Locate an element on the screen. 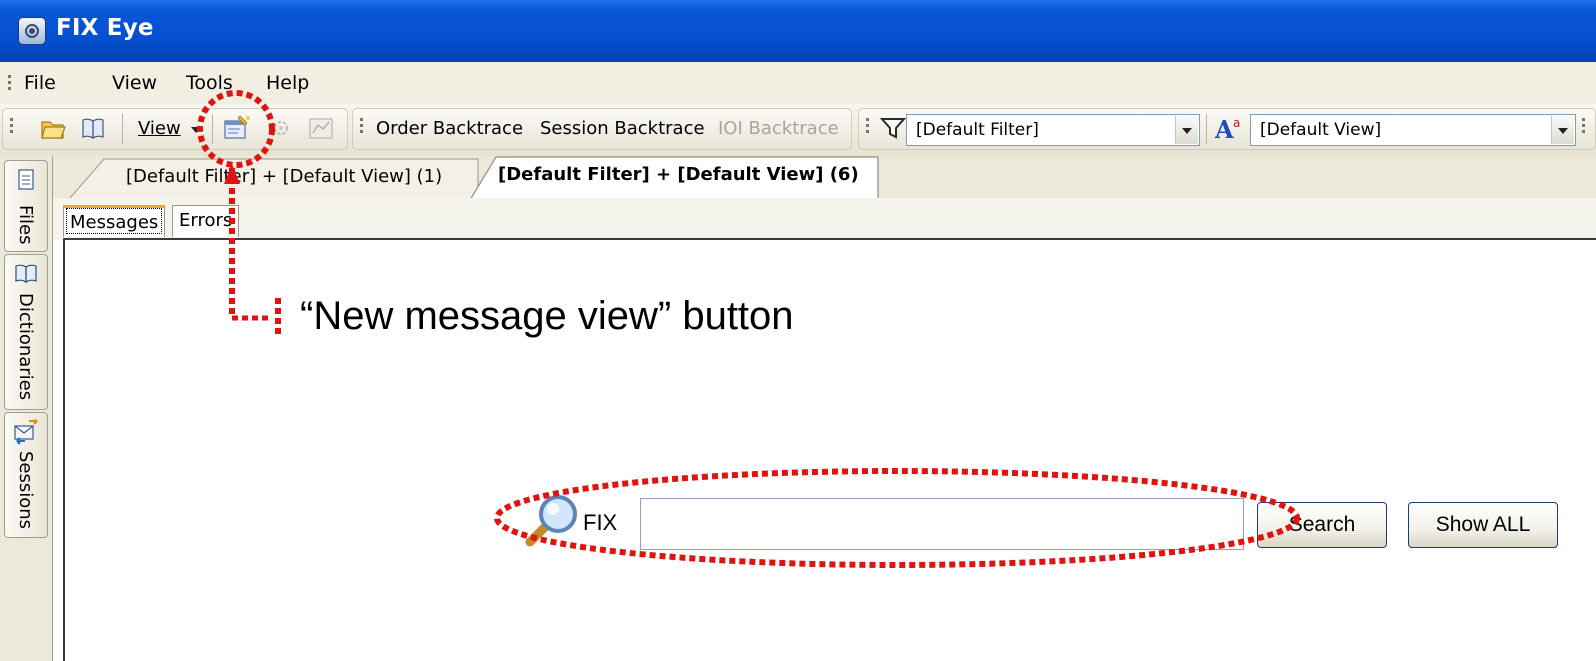 This screenshot has width=1596, height=661. menu-file: File is located at coordinates (40, 83).